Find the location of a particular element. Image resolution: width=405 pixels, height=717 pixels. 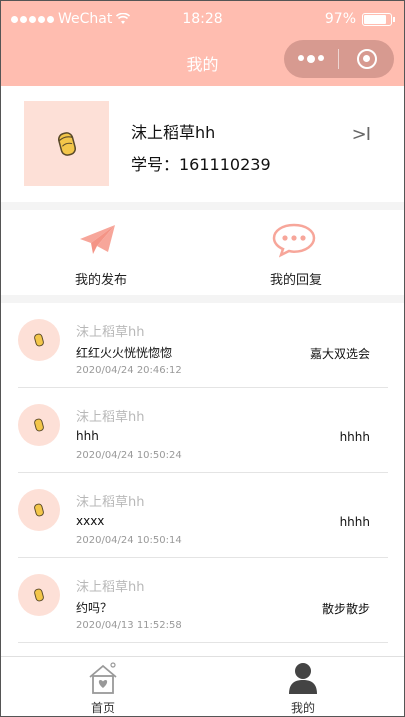

student-id: 学号：161110239 is located at coordinates (201, 164).